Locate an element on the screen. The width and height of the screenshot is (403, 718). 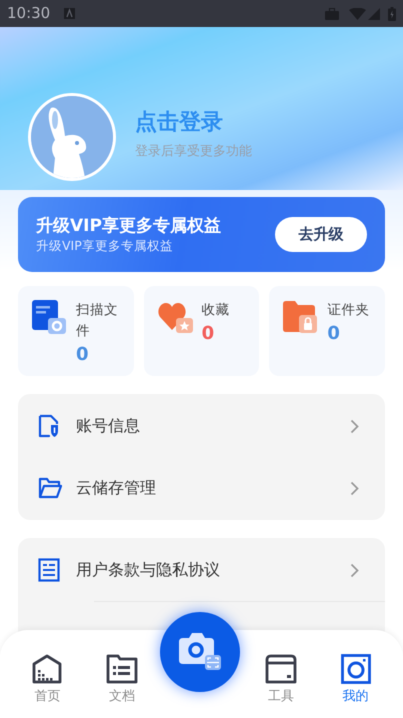
document-camera-icon is located at coordinates (49, 317).